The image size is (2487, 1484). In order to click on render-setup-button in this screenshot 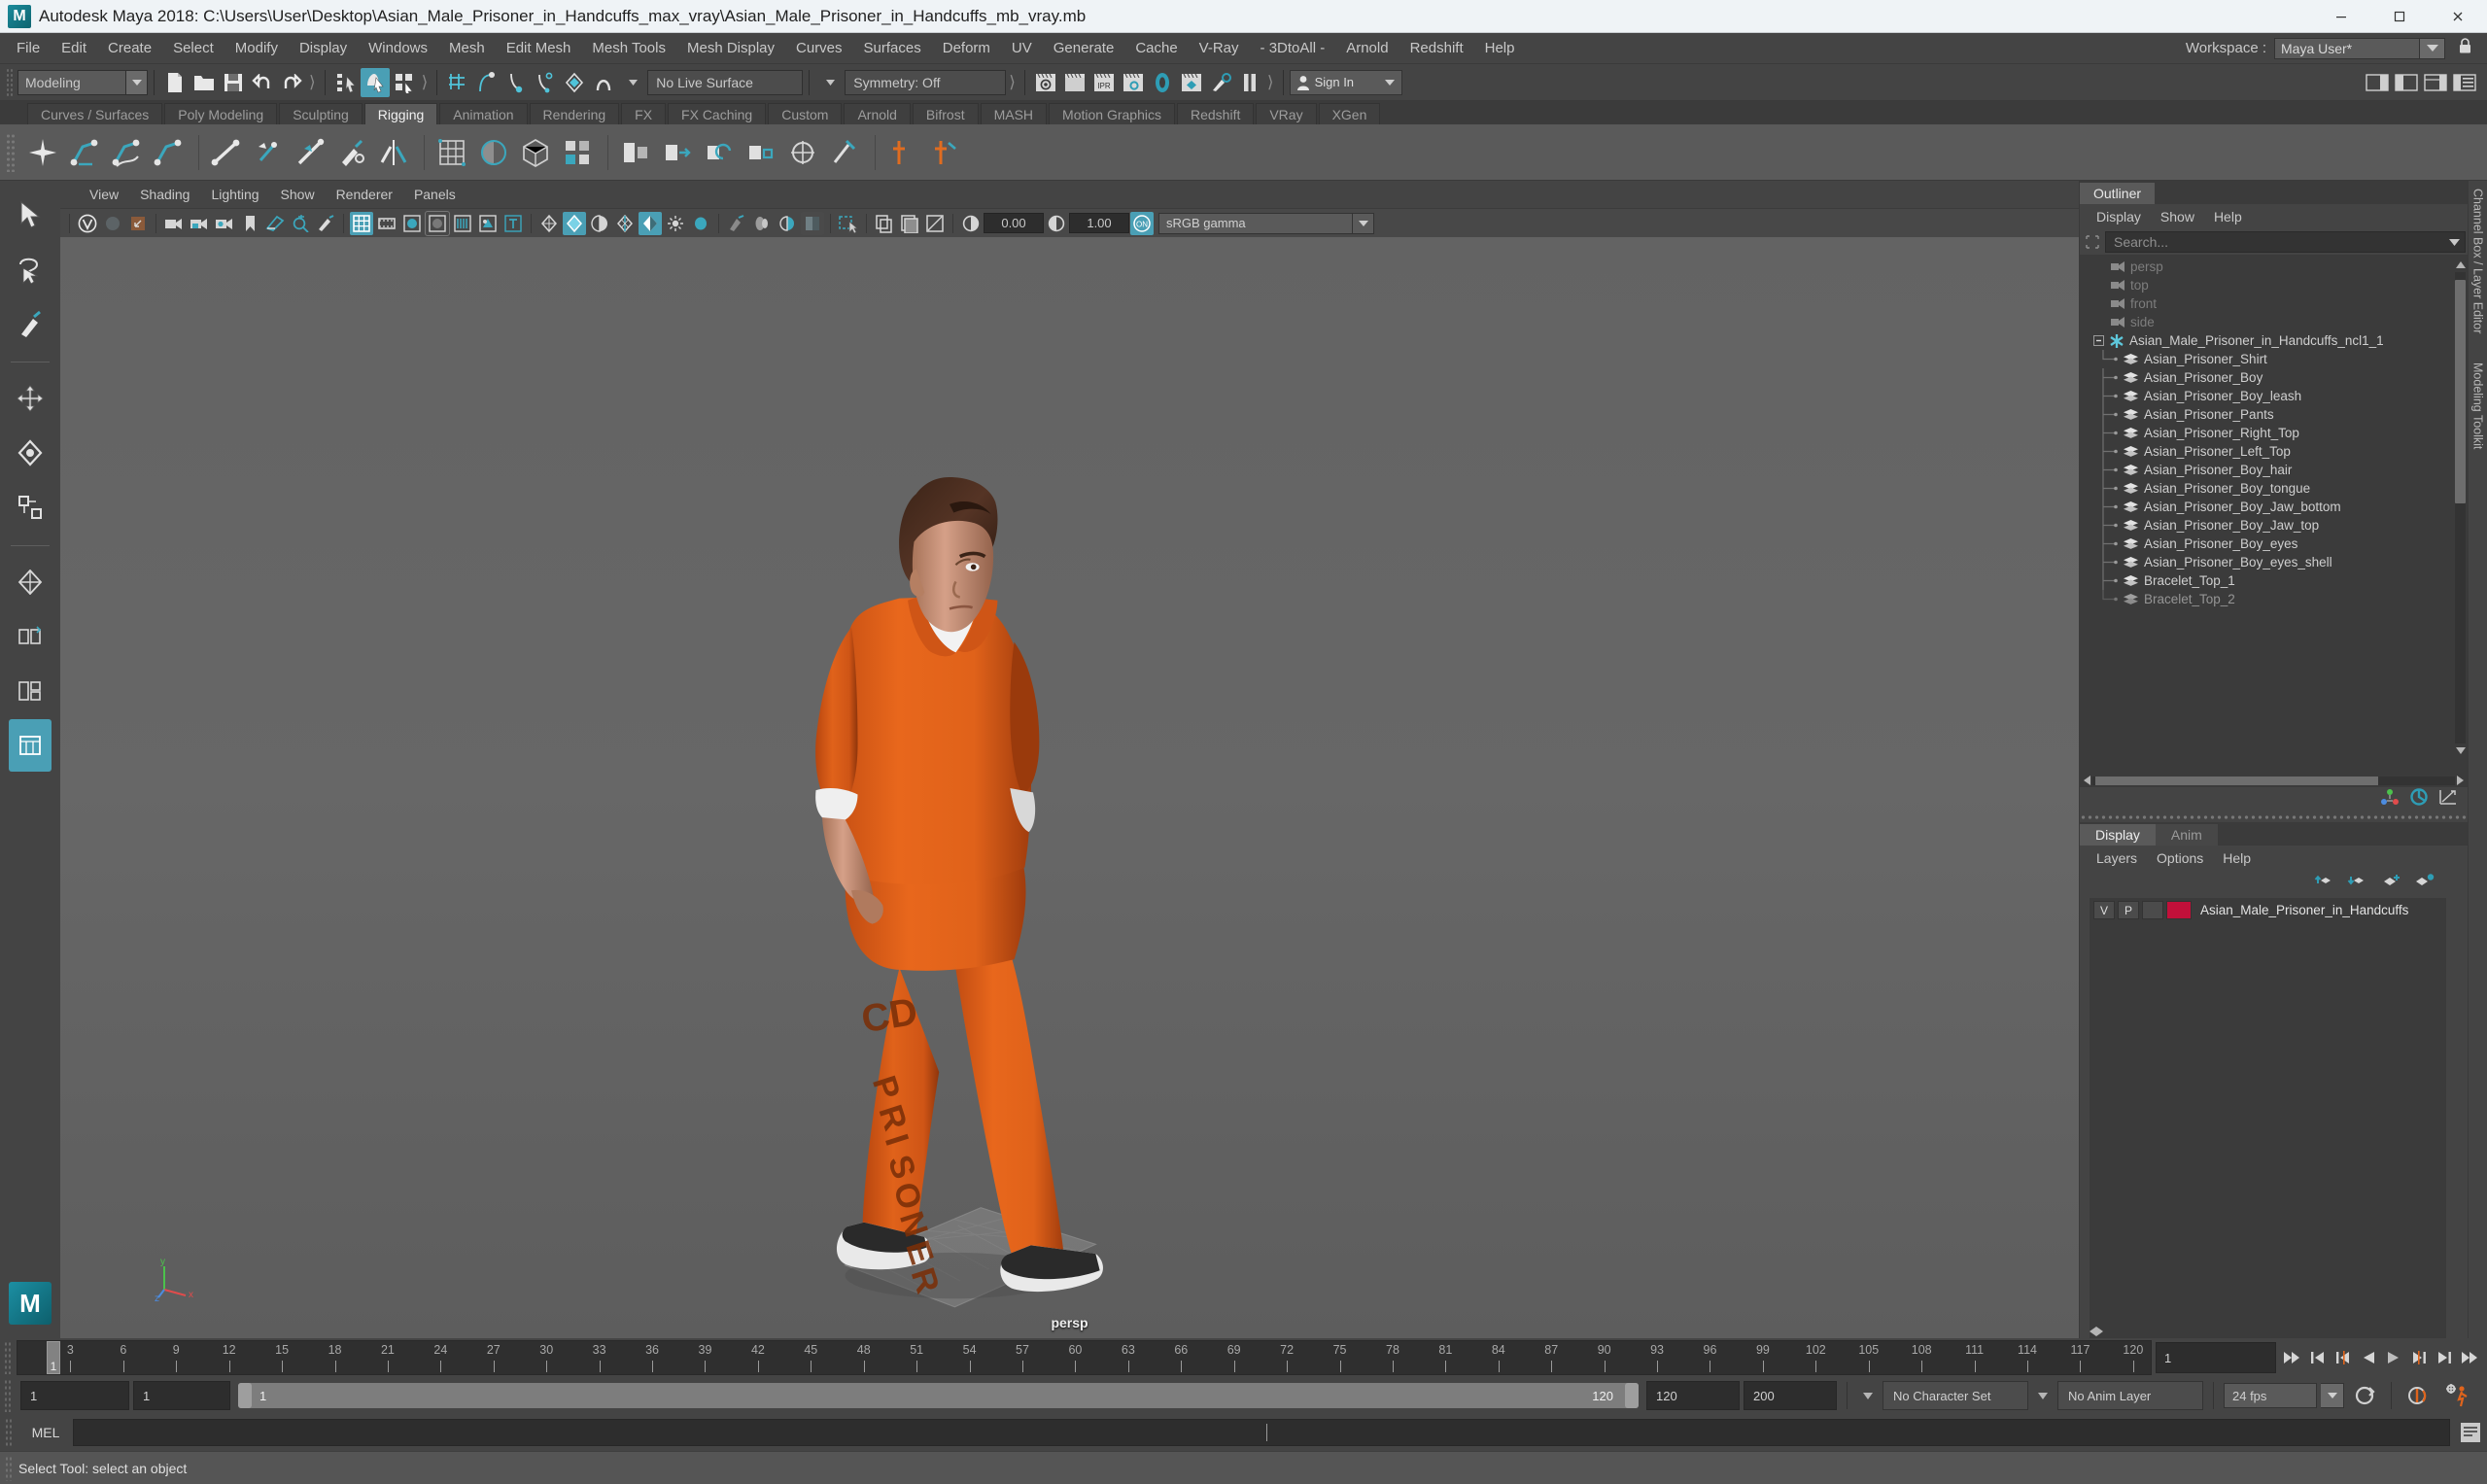, I will do `click(1221, 82)`.